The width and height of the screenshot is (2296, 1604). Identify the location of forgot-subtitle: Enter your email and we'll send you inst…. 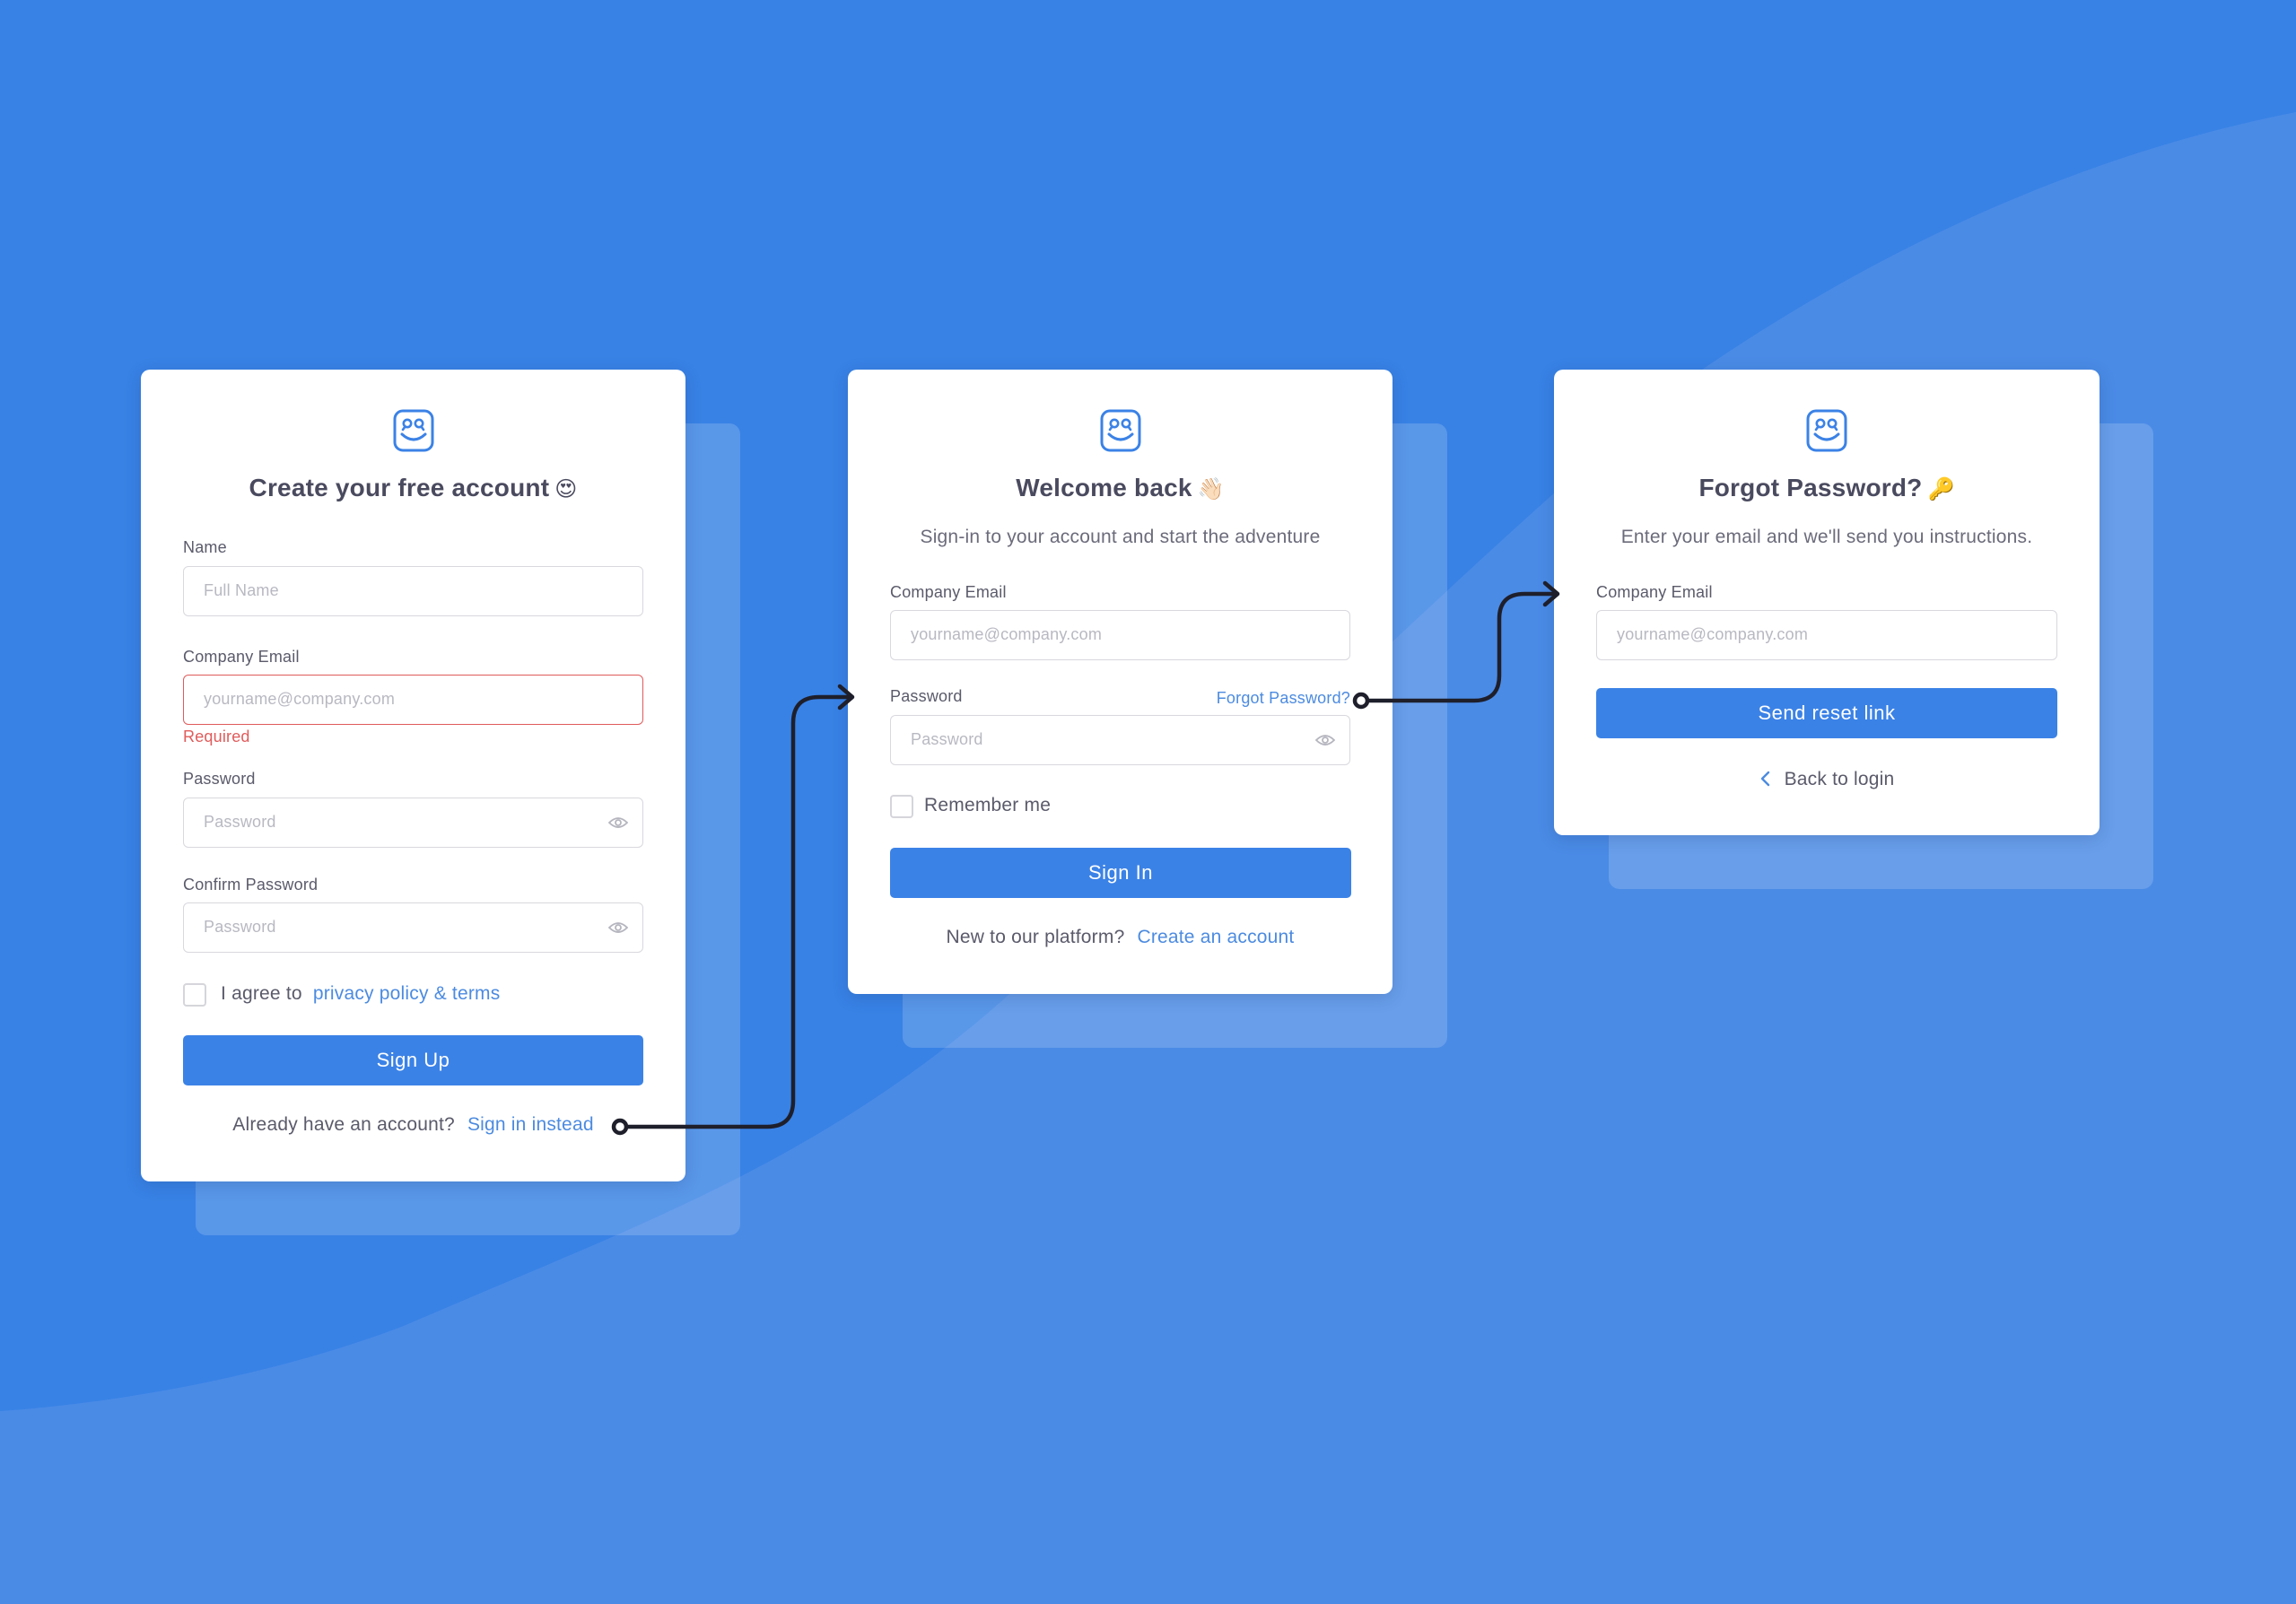
(1827, 537).